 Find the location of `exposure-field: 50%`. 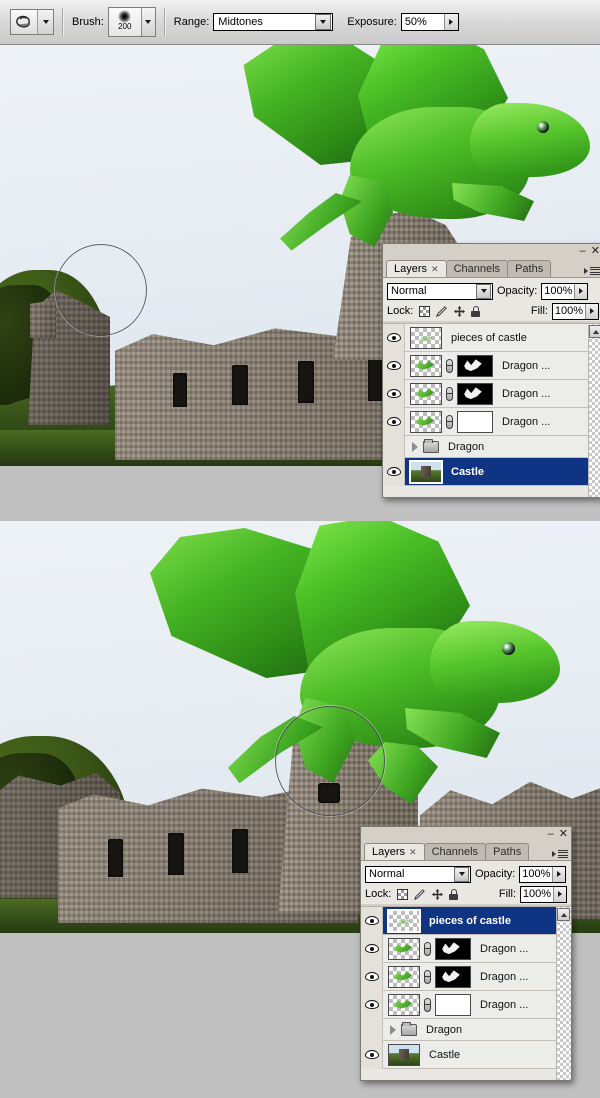

exposure-field: 50% is located at coordinates (429, 22).